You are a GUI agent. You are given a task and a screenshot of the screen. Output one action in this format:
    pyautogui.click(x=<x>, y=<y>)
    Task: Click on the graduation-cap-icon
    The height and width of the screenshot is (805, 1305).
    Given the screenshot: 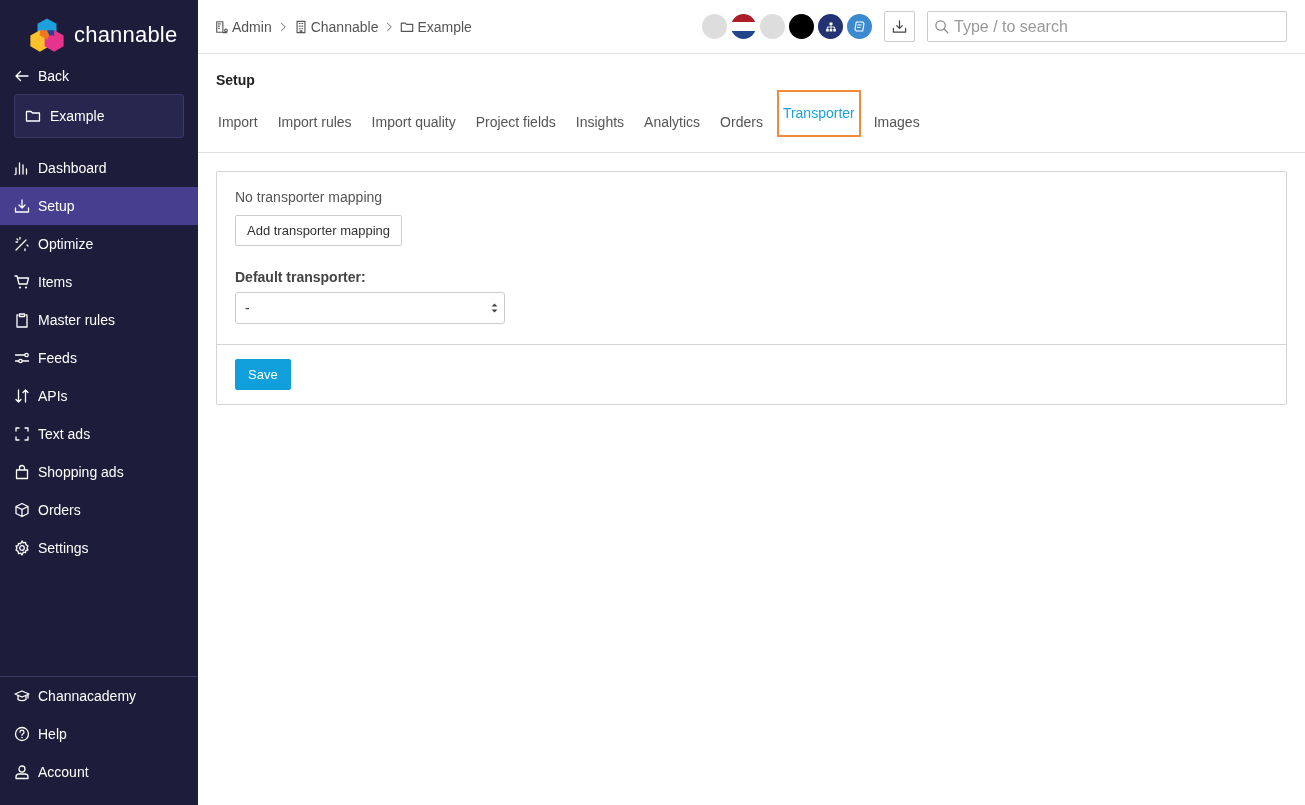 What is the action you would take?
    pyautogui.click(x=22, y=696)
    